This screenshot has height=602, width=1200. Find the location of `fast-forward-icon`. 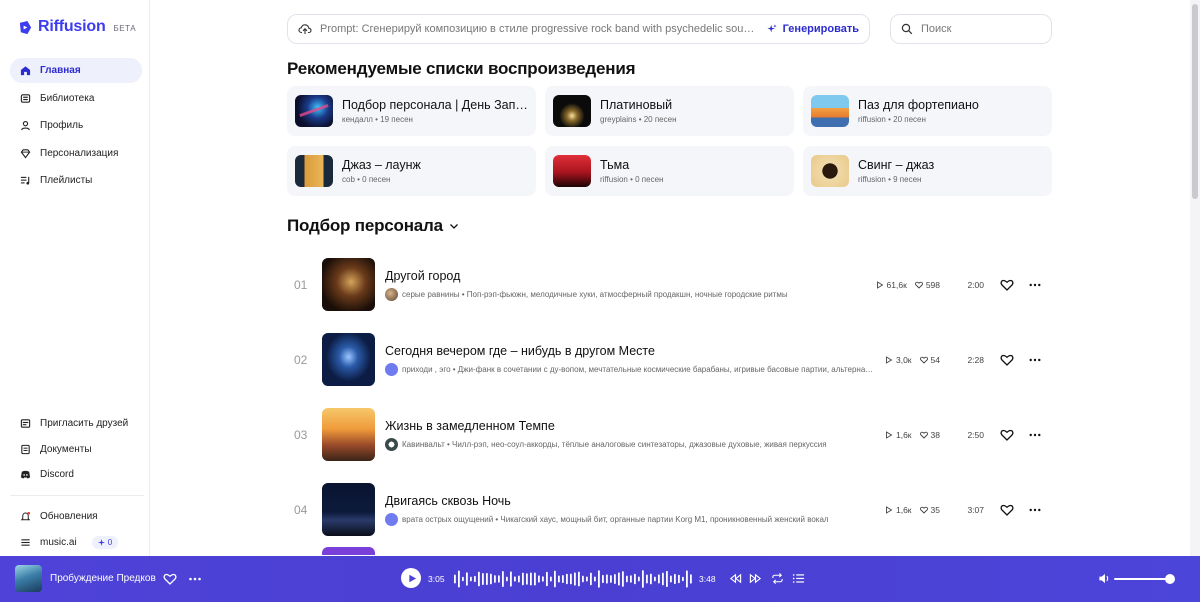

fast-forward-icon is located at coordinates (755, 578).